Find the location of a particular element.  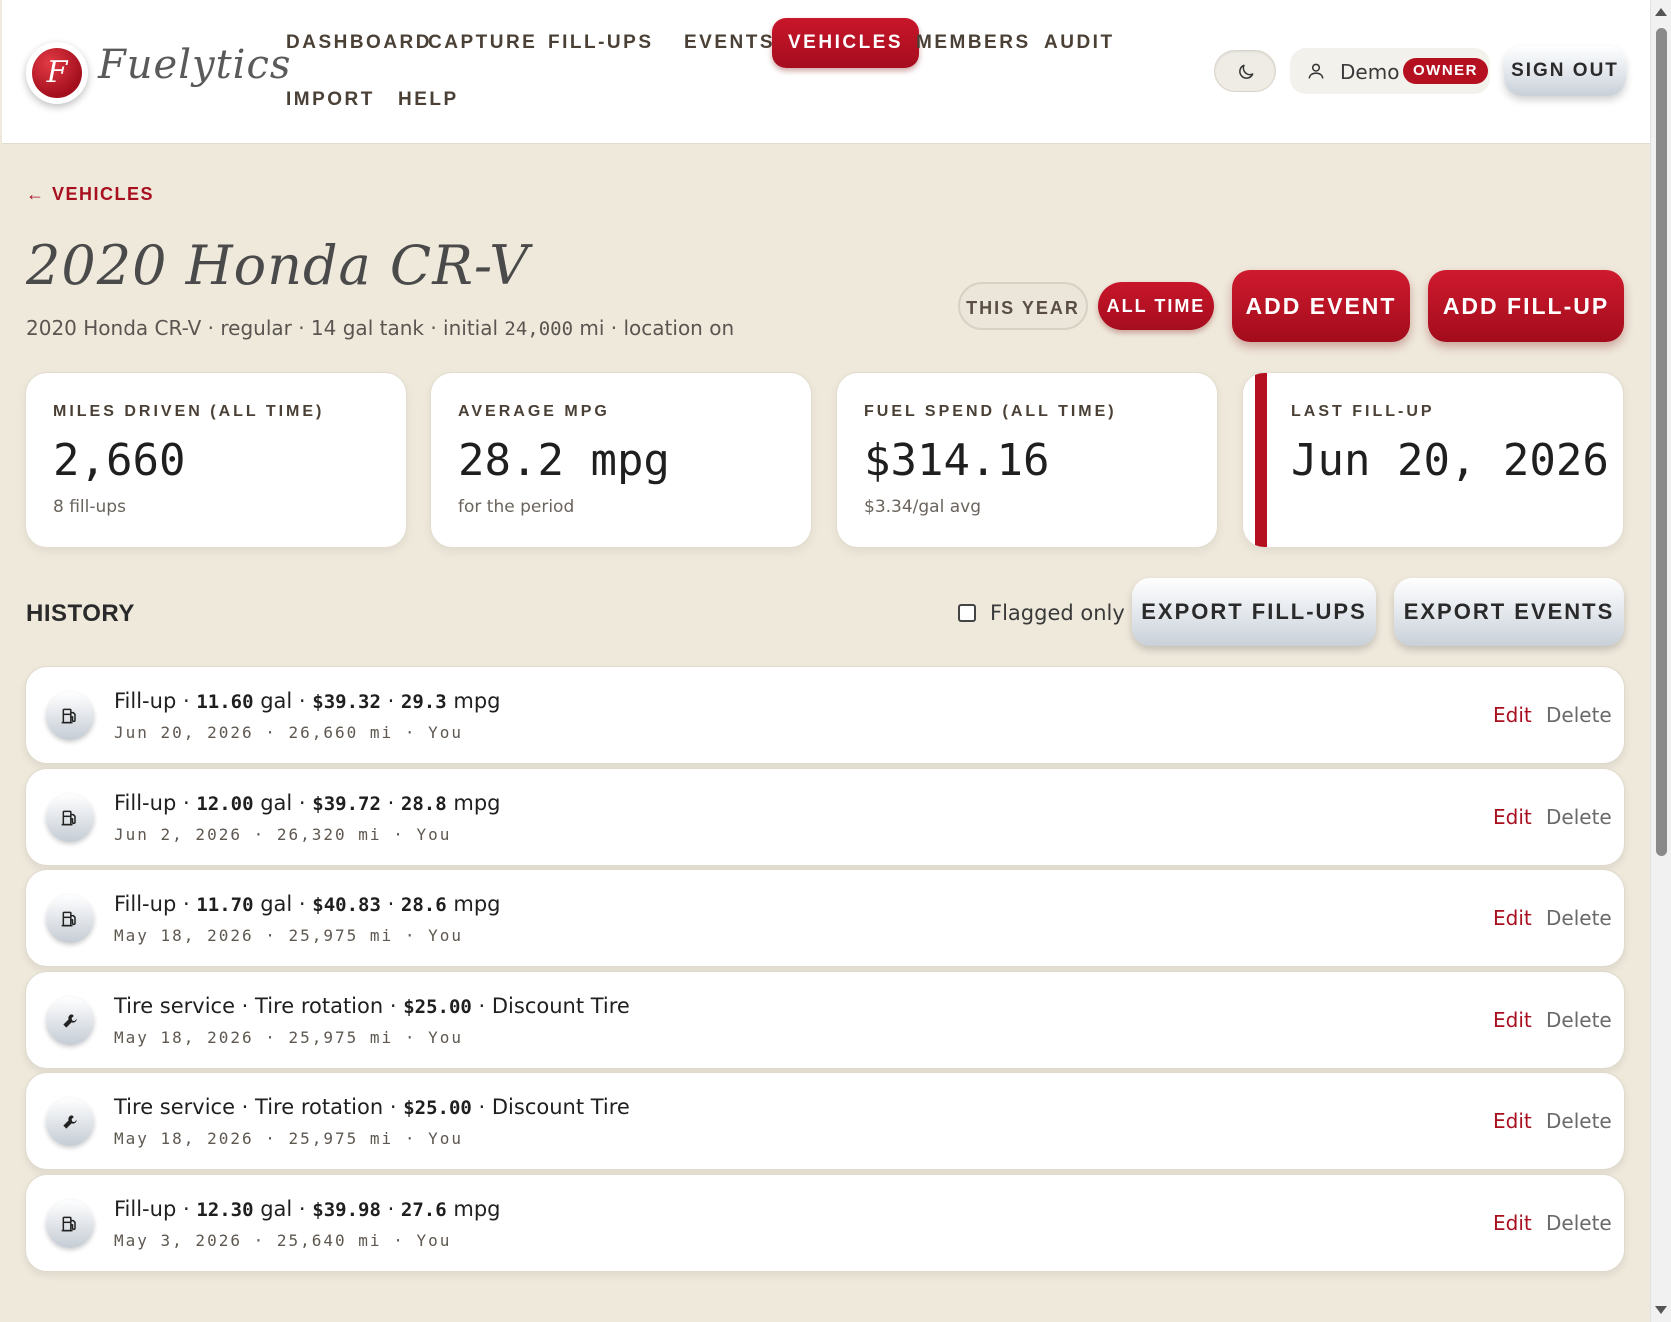

row-mpg: 28.8 is located at coordinates (423, 803).